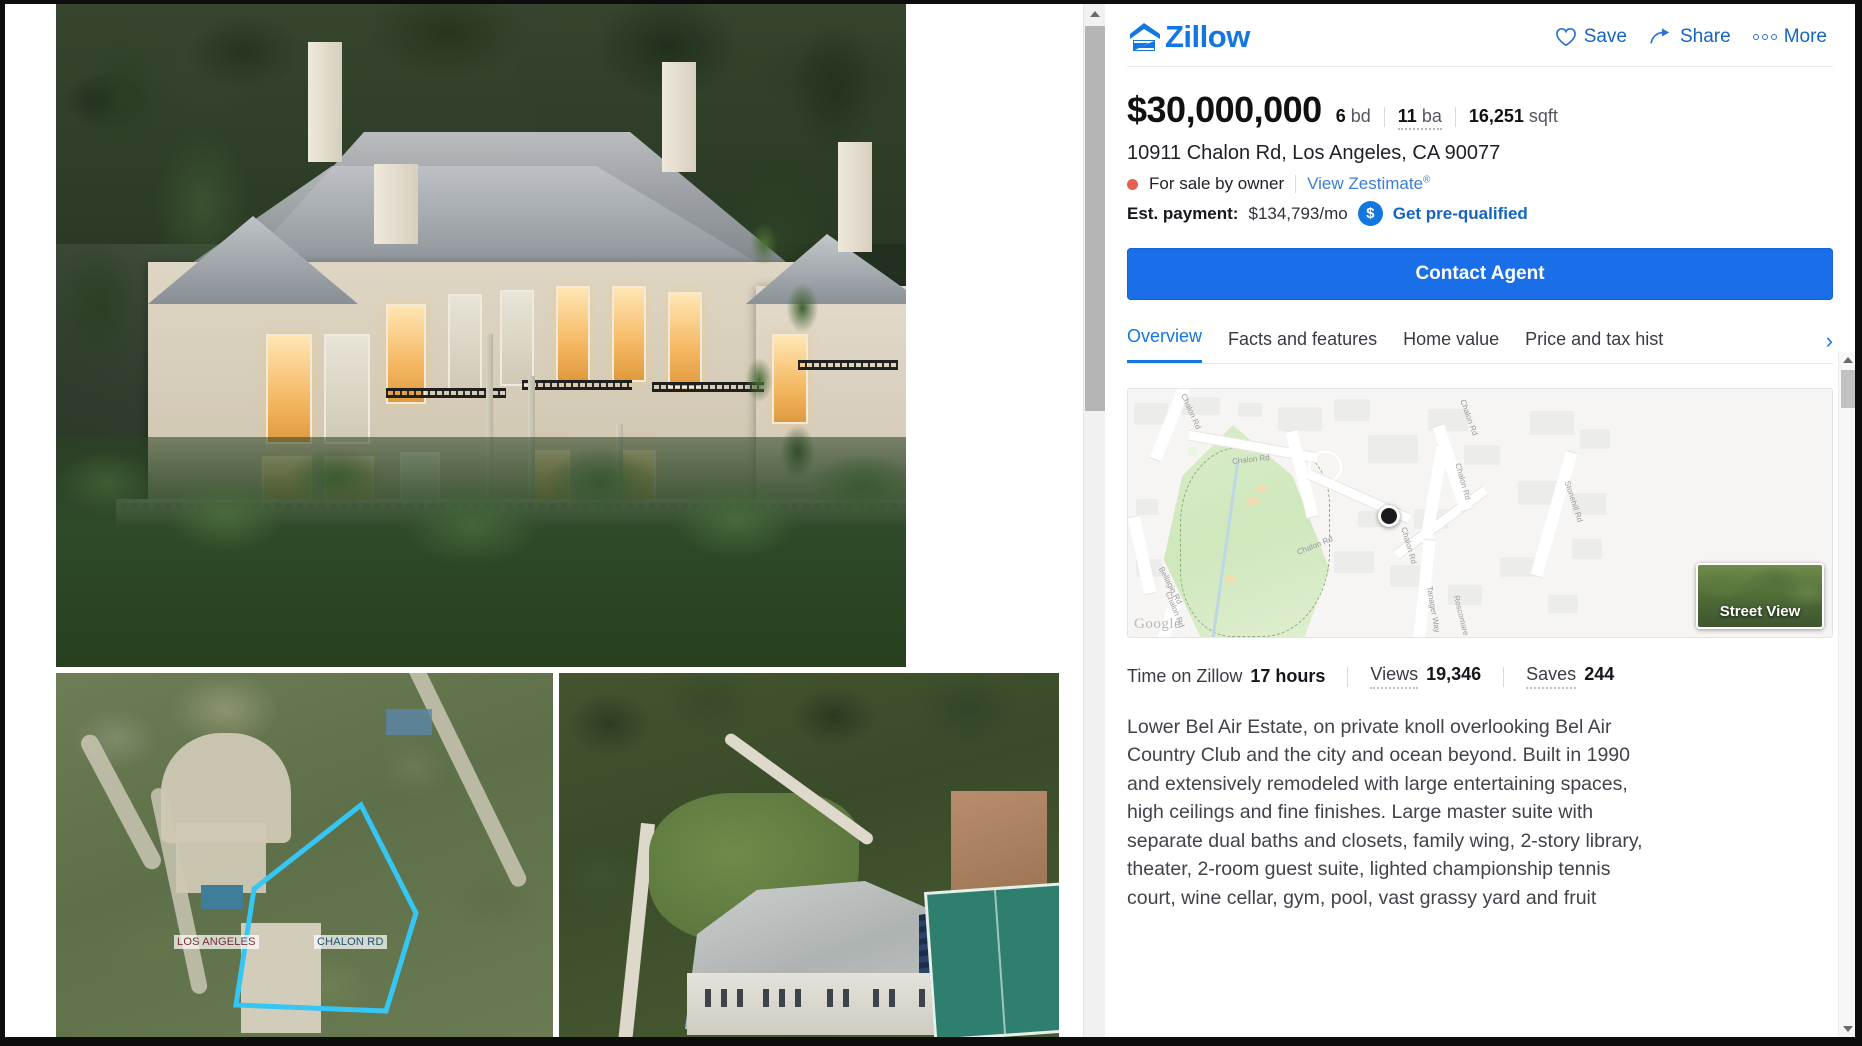  I want to click on save-button: Save, so click(1591, 37).